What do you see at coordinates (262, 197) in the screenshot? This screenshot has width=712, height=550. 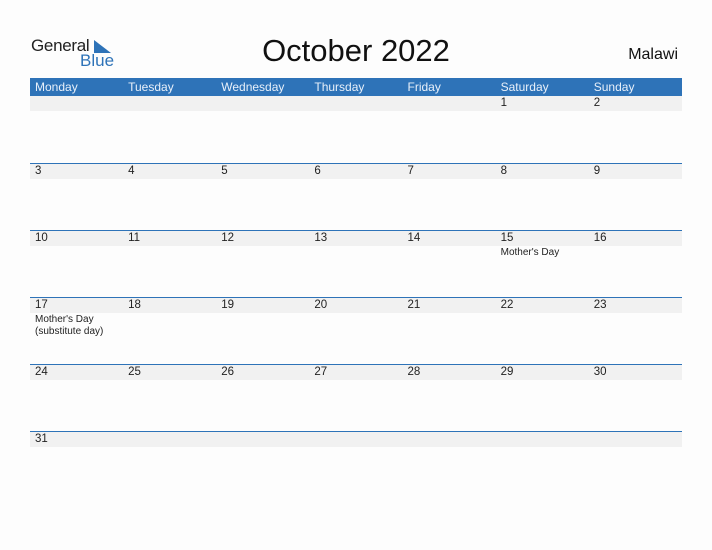 I see `day-cell: 5` at bounding box center [262, 197].